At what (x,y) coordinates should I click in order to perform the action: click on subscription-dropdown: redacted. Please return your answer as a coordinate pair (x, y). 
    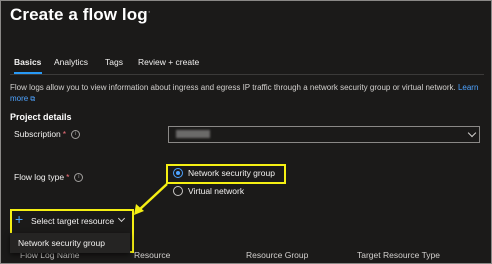
    Looking at the image, I should click on (324, 134).